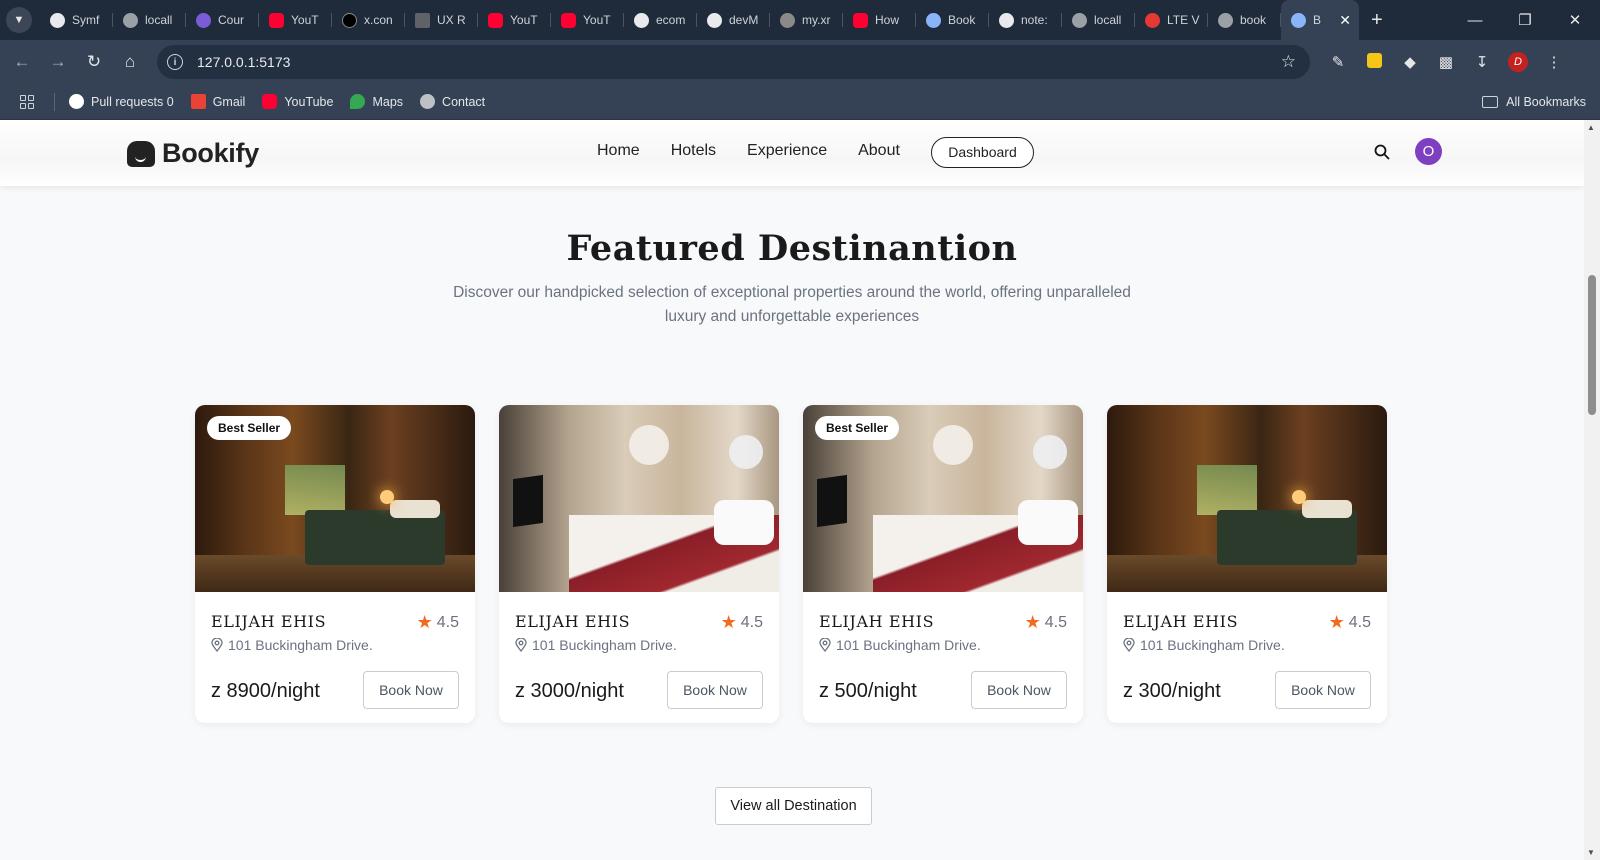  Describe the element at coordinates (1575, 20) in the screenshot. I see `window-close-button: ✕` at that location.